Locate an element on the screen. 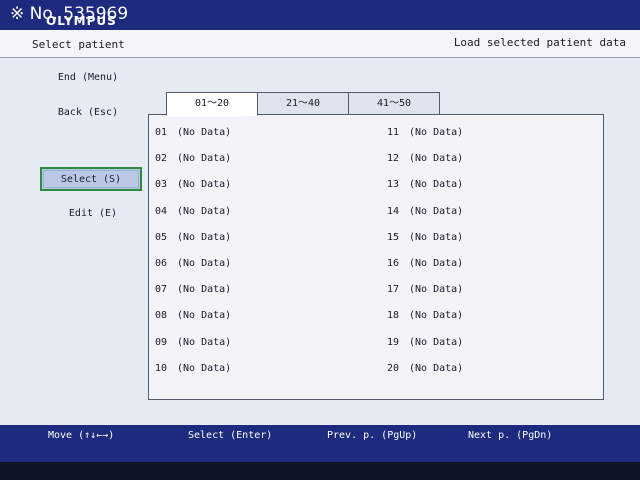 The image size is (640, 480). patient-row: 17 (No Data) is located at coordinates (425, 297).